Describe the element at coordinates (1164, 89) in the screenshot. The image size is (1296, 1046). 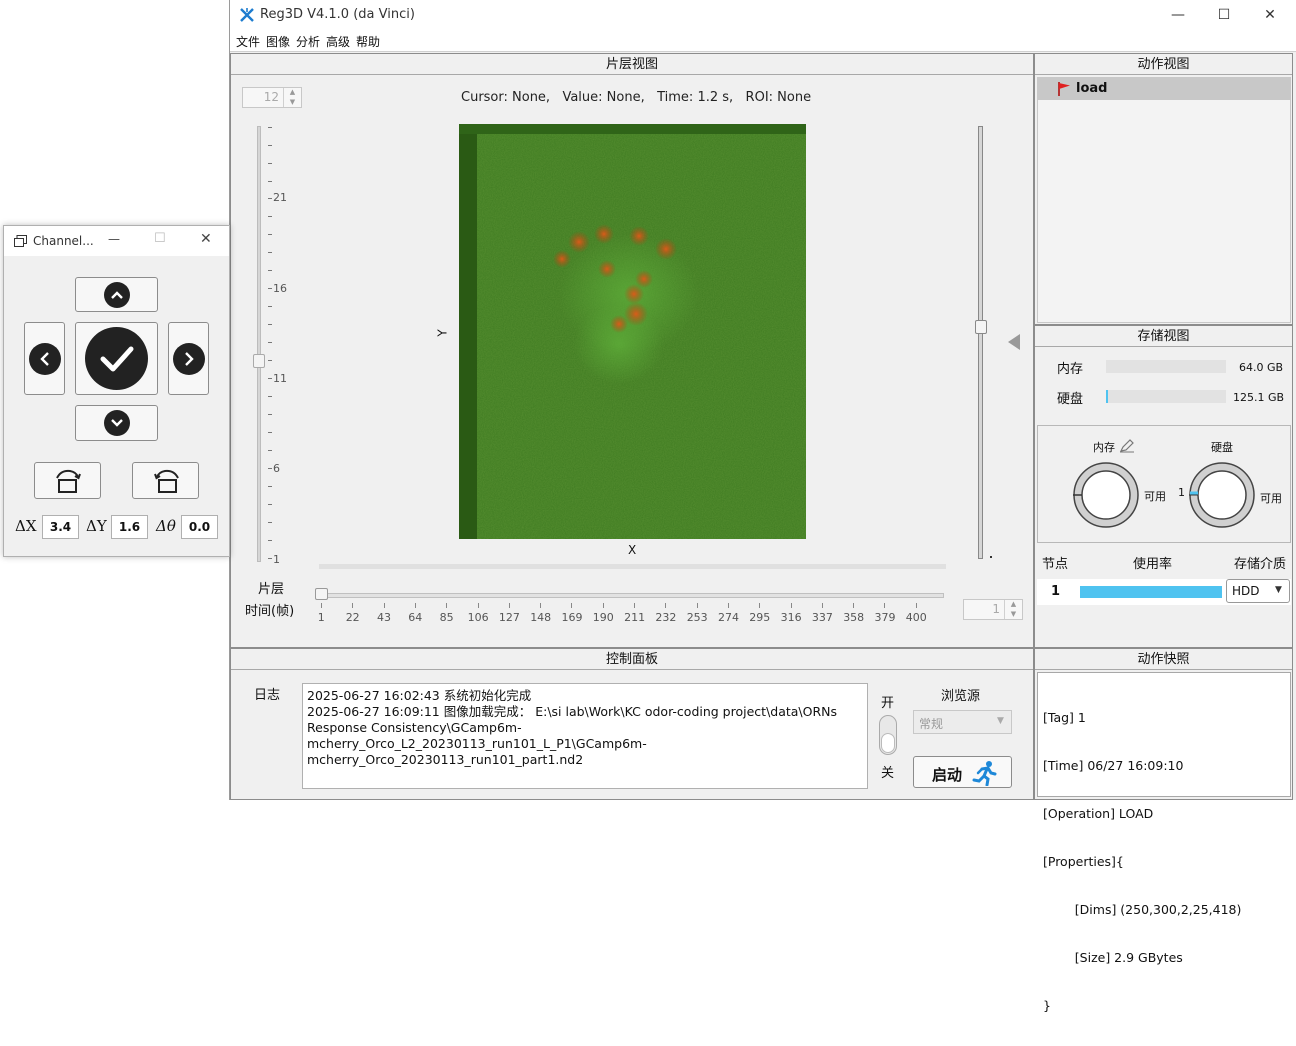
I see `action-item-load: load` at that location.